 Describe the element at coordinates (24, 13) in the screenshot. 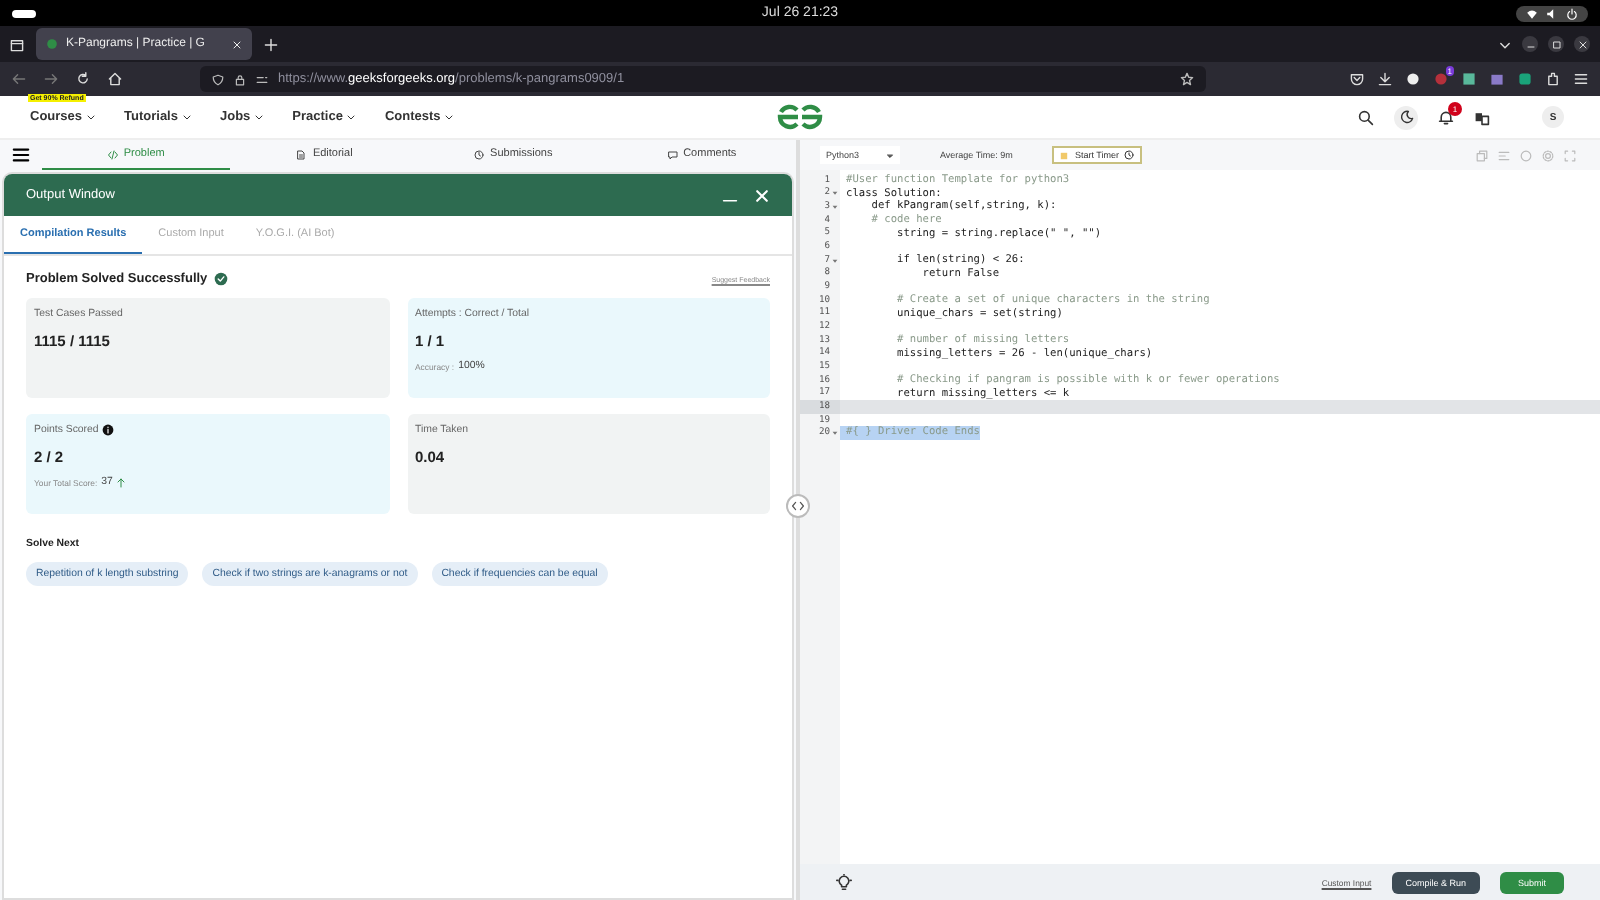

I see `activities-indicator` at that location.